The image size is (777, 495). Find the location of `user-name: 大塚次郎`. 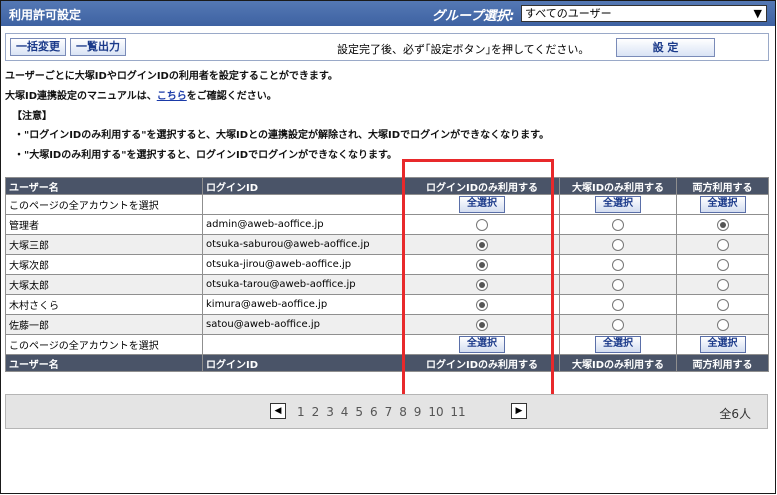

user-name: 大塚次郎 is located at coordinates (104, 264).